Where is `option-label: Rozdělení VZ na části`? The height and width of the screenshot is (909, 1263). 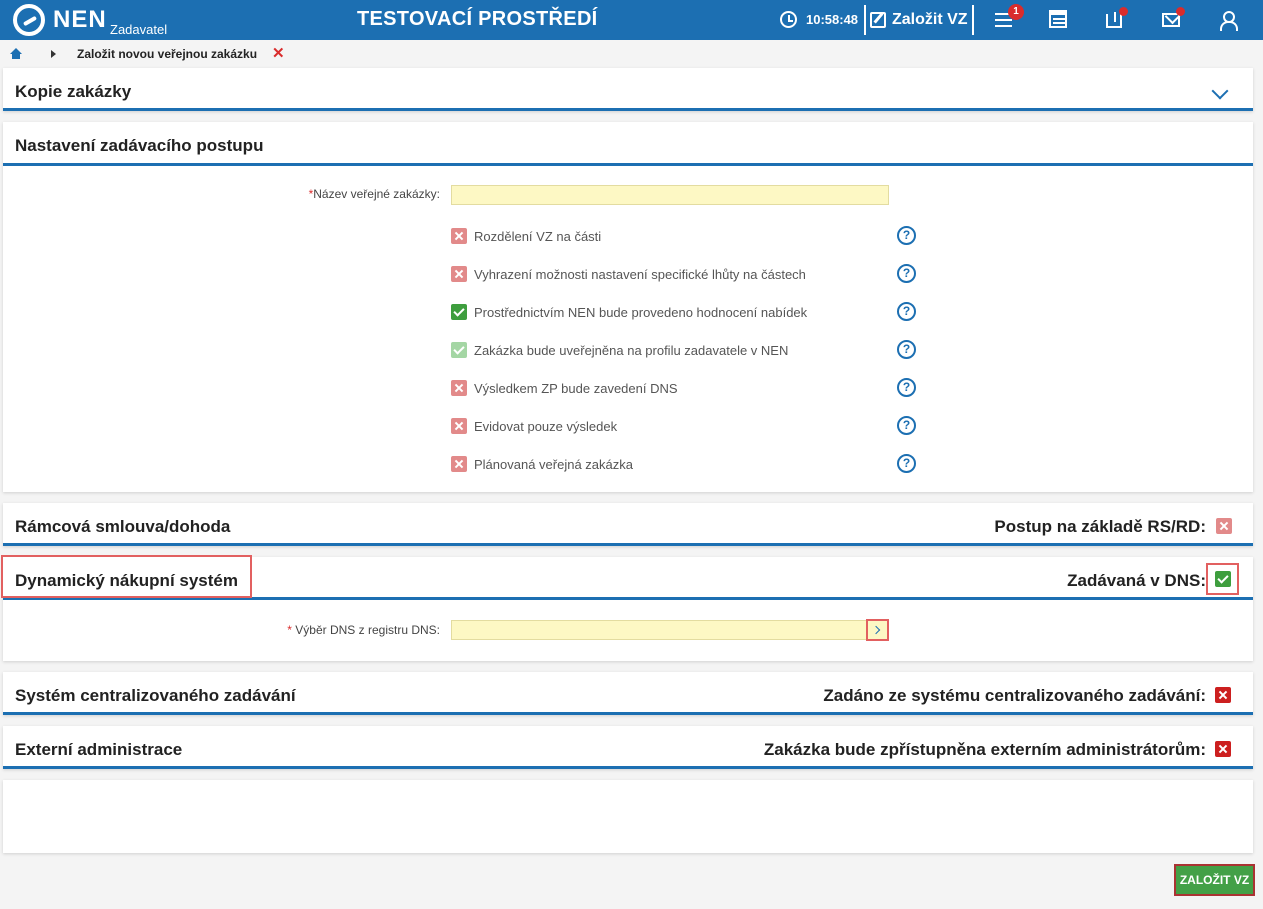
option-label: Rozdělení VZ na části is located at coordinates (538, 236).